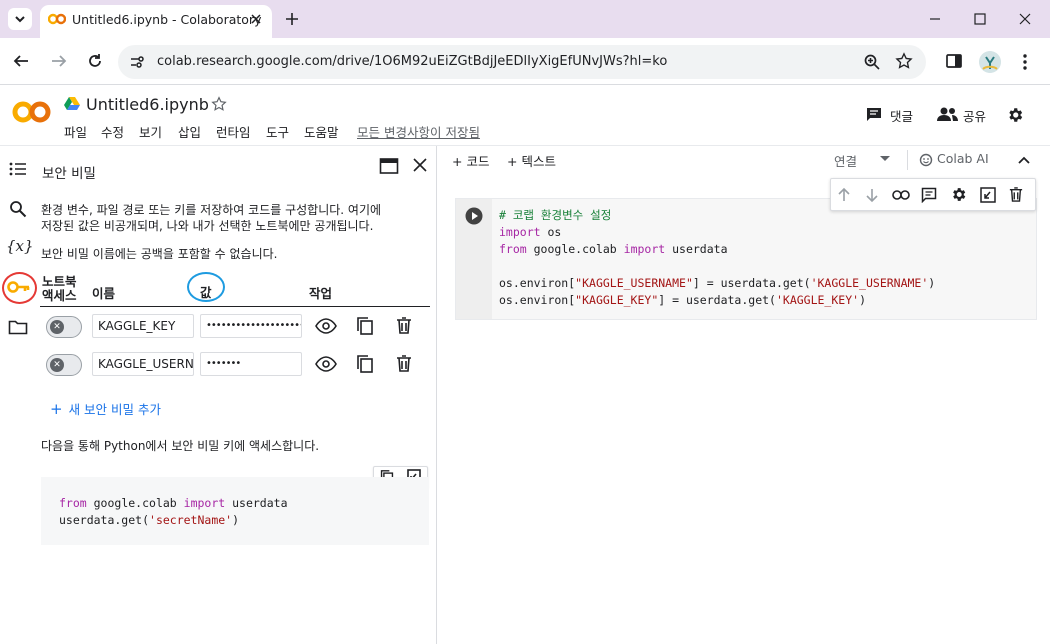 The height and width of the screenshot is (644, 1050). I want to click on star-notebook-icon, so click(219, 104).